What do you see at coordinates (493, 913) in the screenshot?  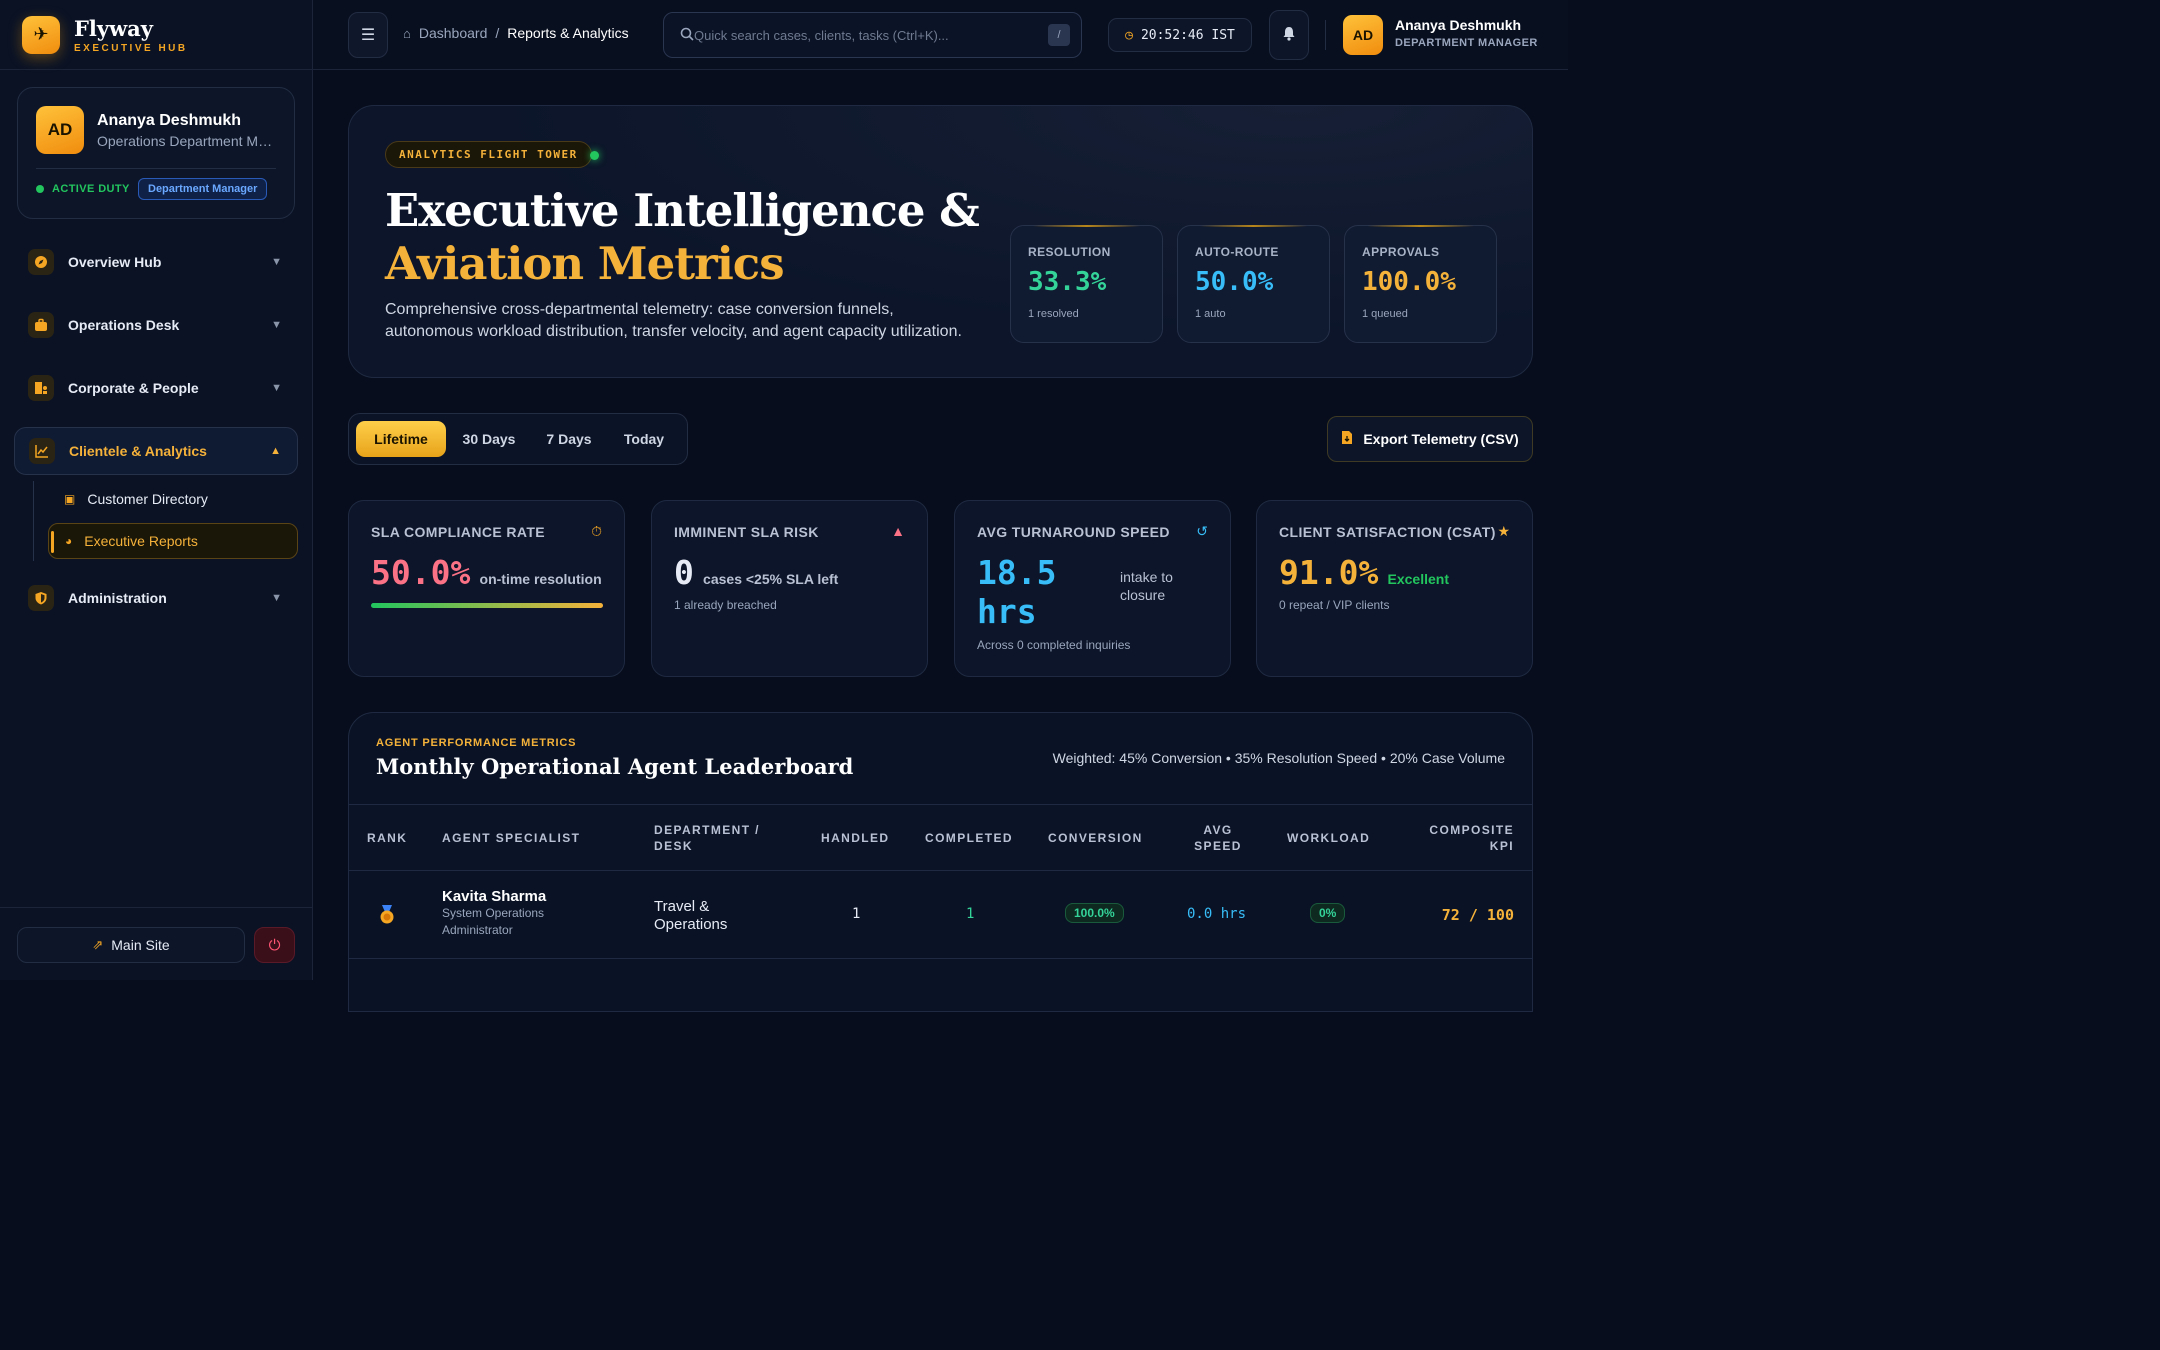 I see `agent-role-line1: System Operations` at bounding box center [493, 913].